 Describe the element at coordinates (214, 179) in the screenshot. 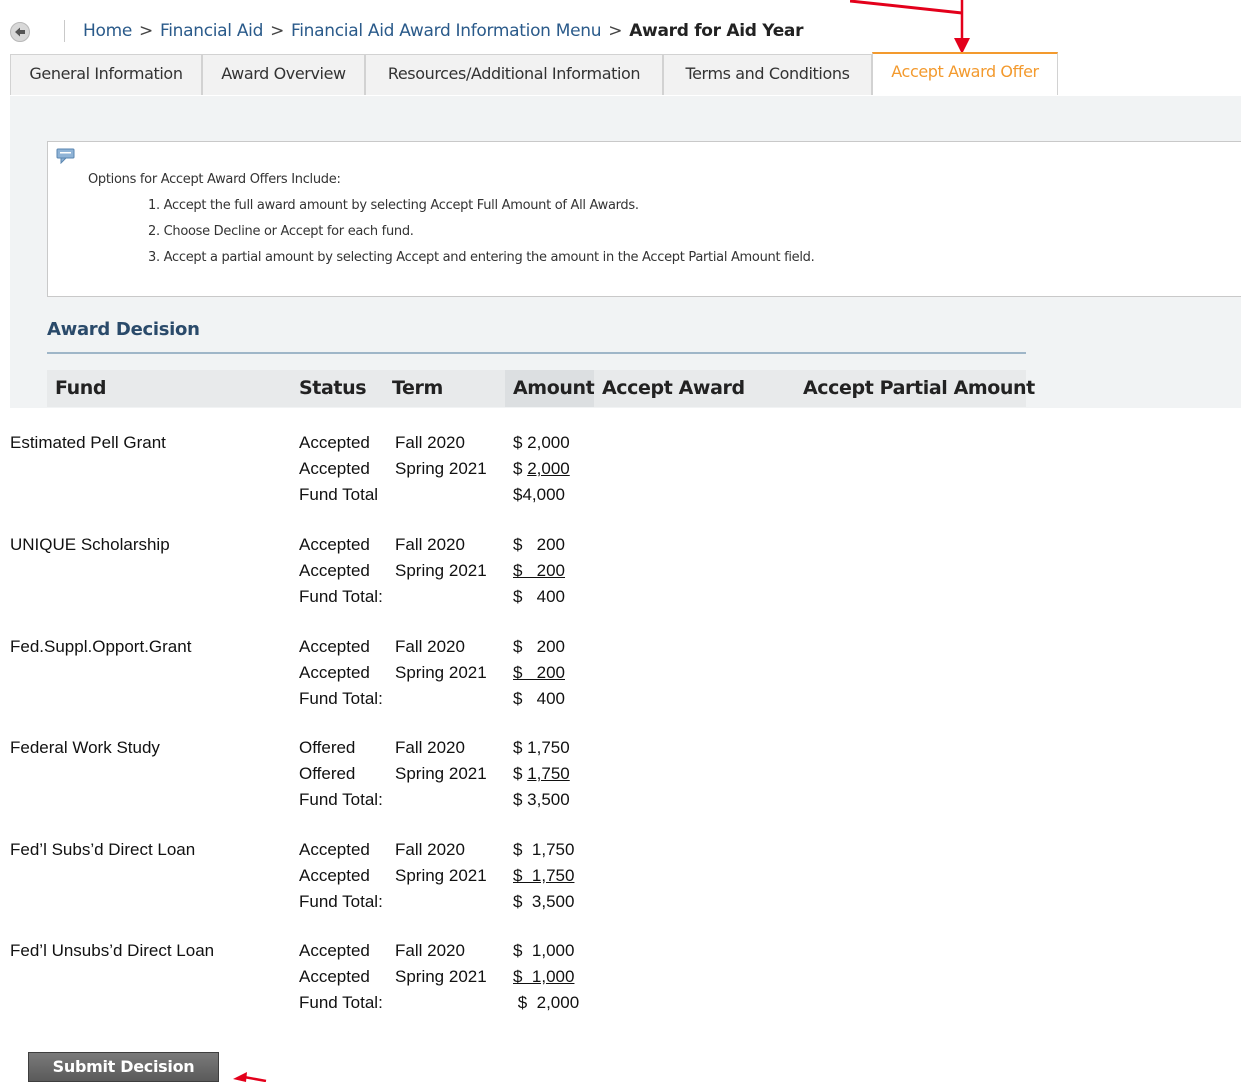

I see `info-intro: Options for Accept Award Offers Include:` at that location.